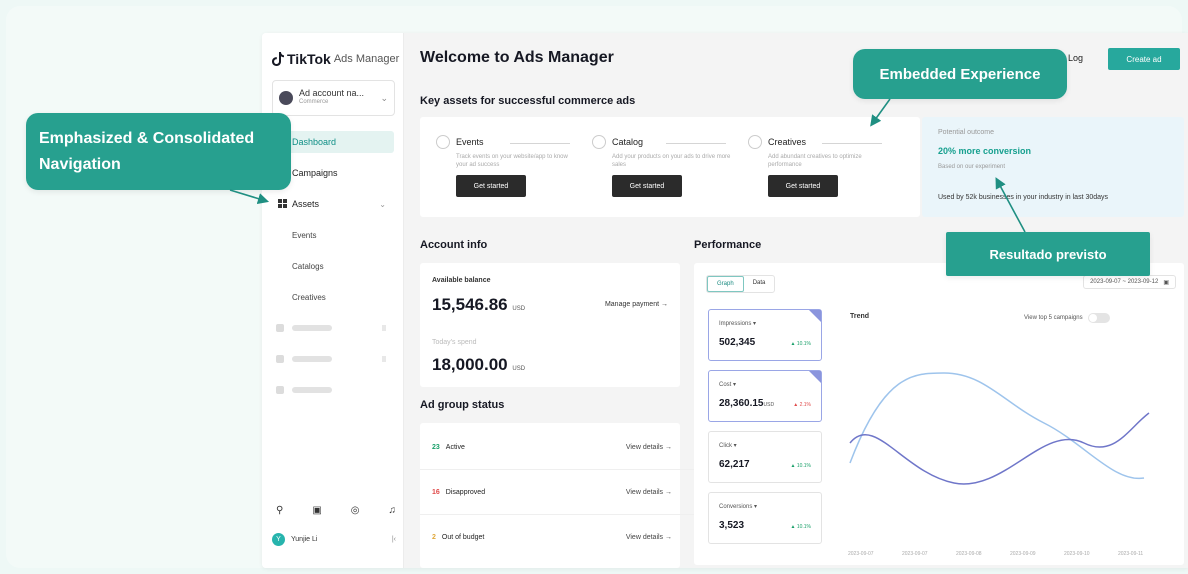 Image resolution: width=1188 pixels, height=574 pixels. Describe the element at coordinates (479, 304) in the screenshot. I see `balance-value: 15,546.86 USD` at that location.